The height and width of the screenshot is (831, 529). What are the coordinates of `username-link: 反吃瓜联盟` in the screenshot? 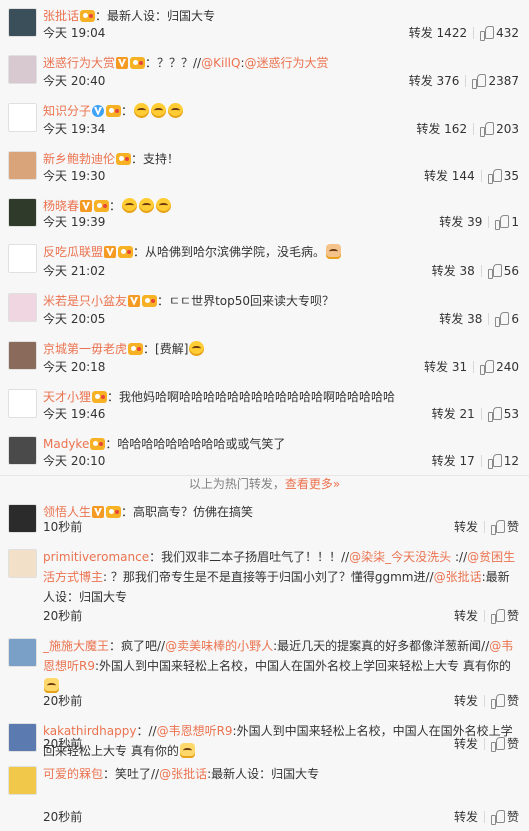 It's located at (73, 252).